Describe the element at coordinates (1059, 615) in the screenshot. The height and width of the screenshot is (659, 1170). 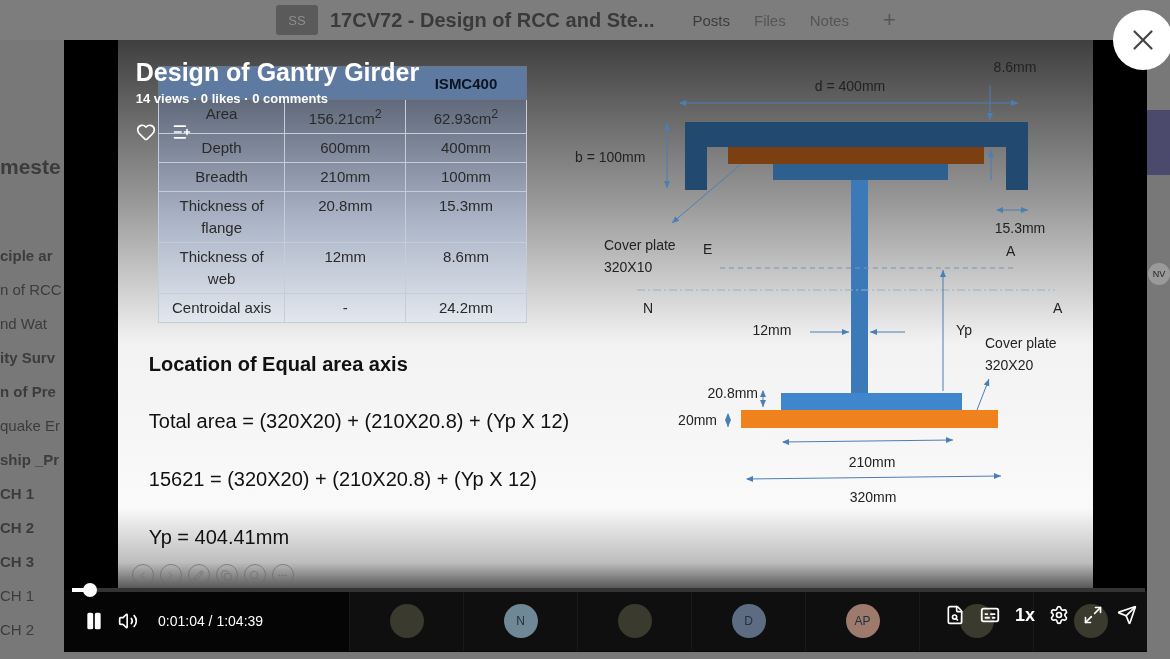
I see `settings-icon` at that location.